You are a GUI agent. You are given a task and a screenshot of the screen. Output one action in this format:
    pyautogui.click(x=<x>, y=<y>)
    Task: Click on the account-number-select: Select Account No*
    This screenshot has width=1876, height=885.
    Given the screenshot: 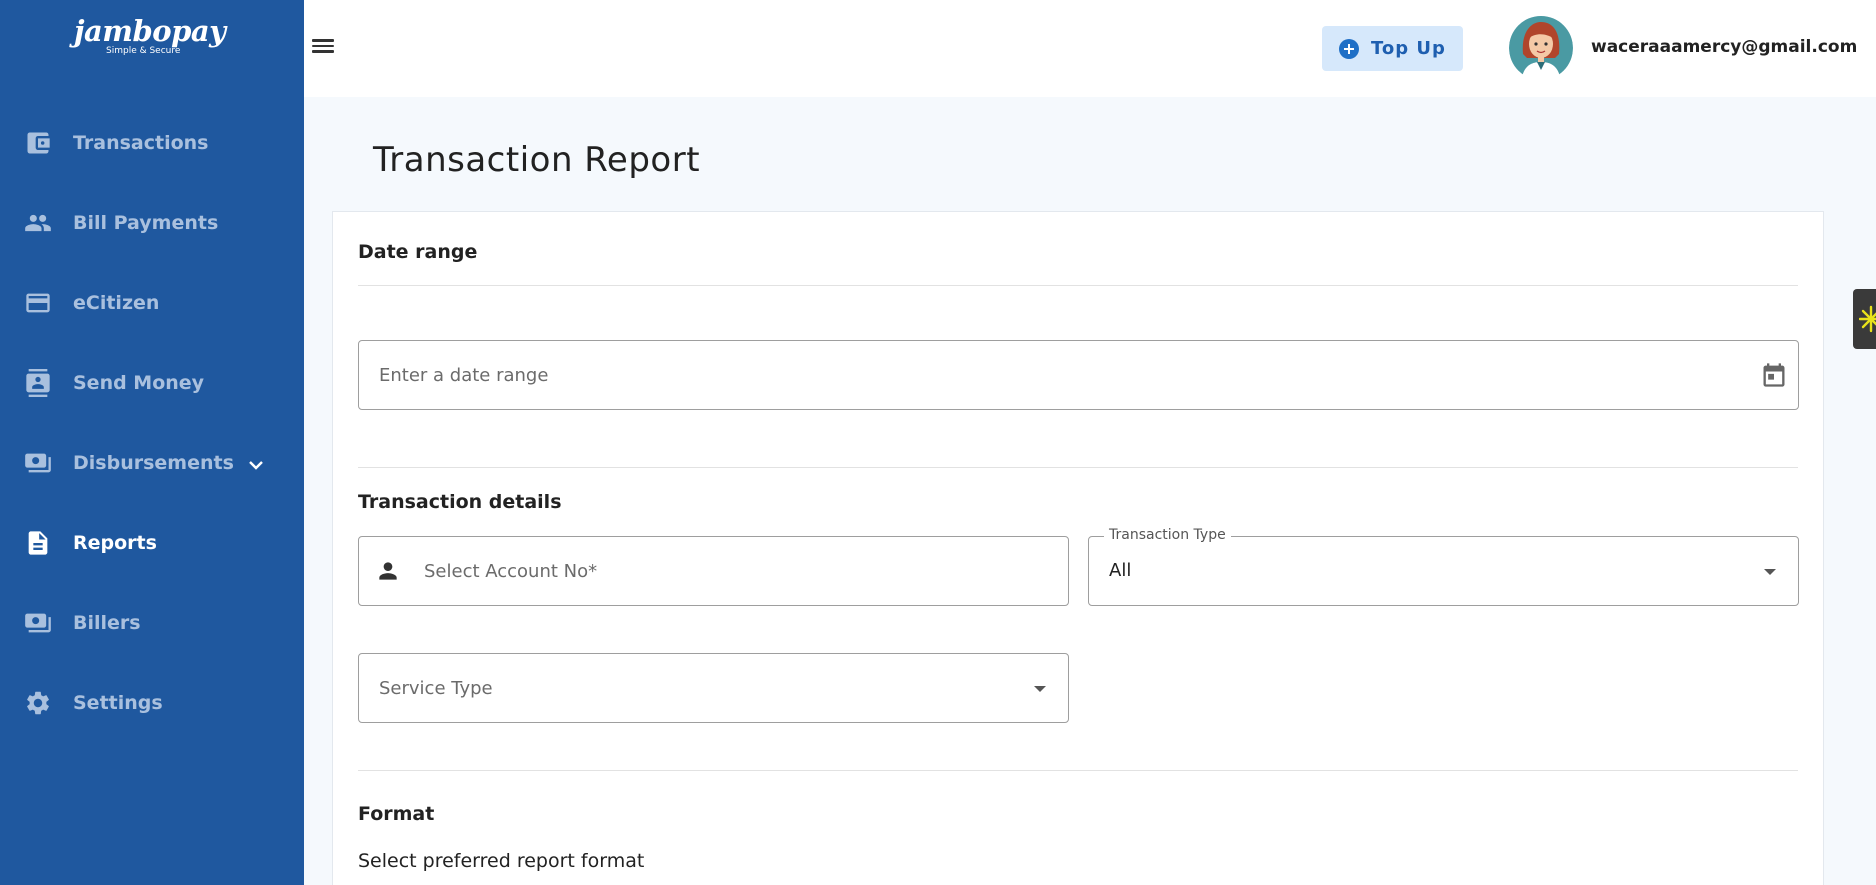 What is the action you would take?
    pyautogui.click(x=713, y=571)
    